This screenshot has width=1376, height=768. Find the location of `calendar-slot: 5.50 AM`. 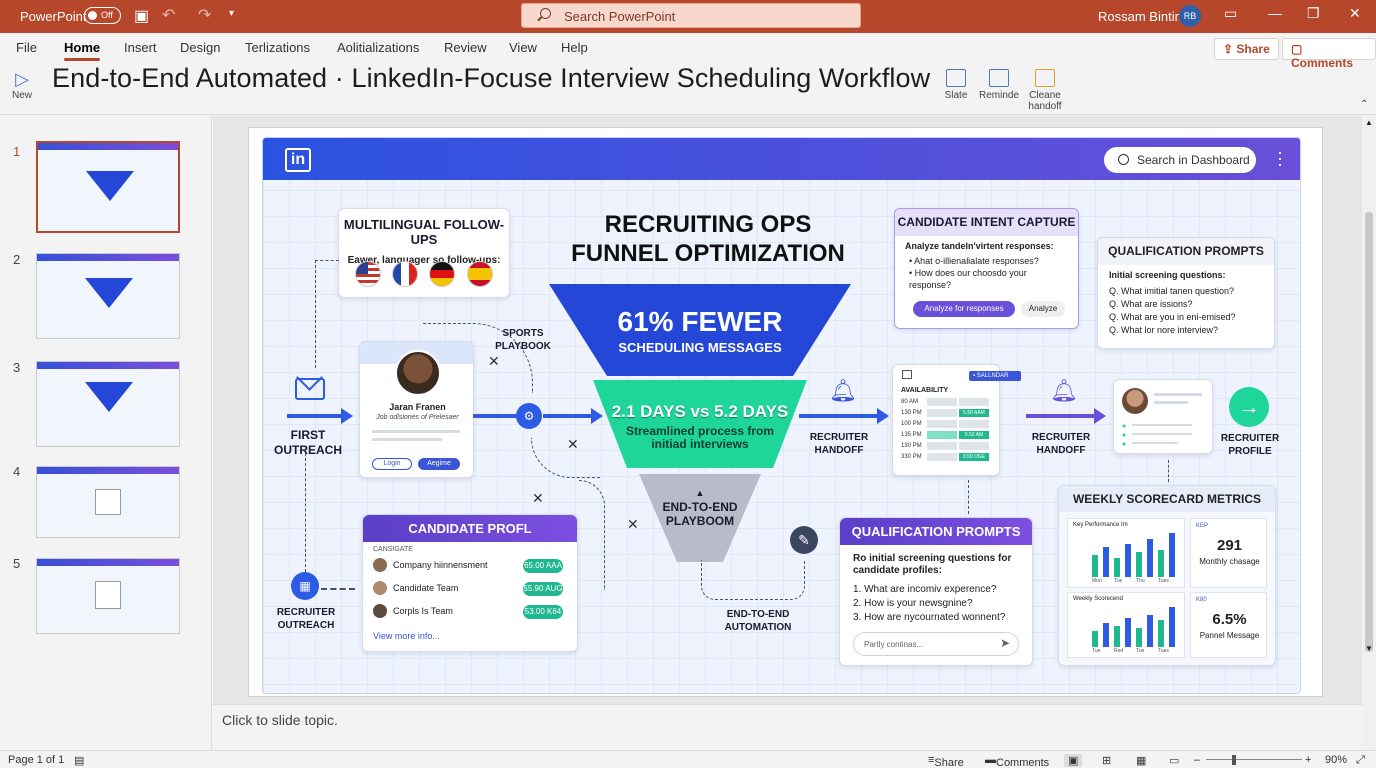

calendar-slot: 5.50 AM is located at coordinates (974, 435).